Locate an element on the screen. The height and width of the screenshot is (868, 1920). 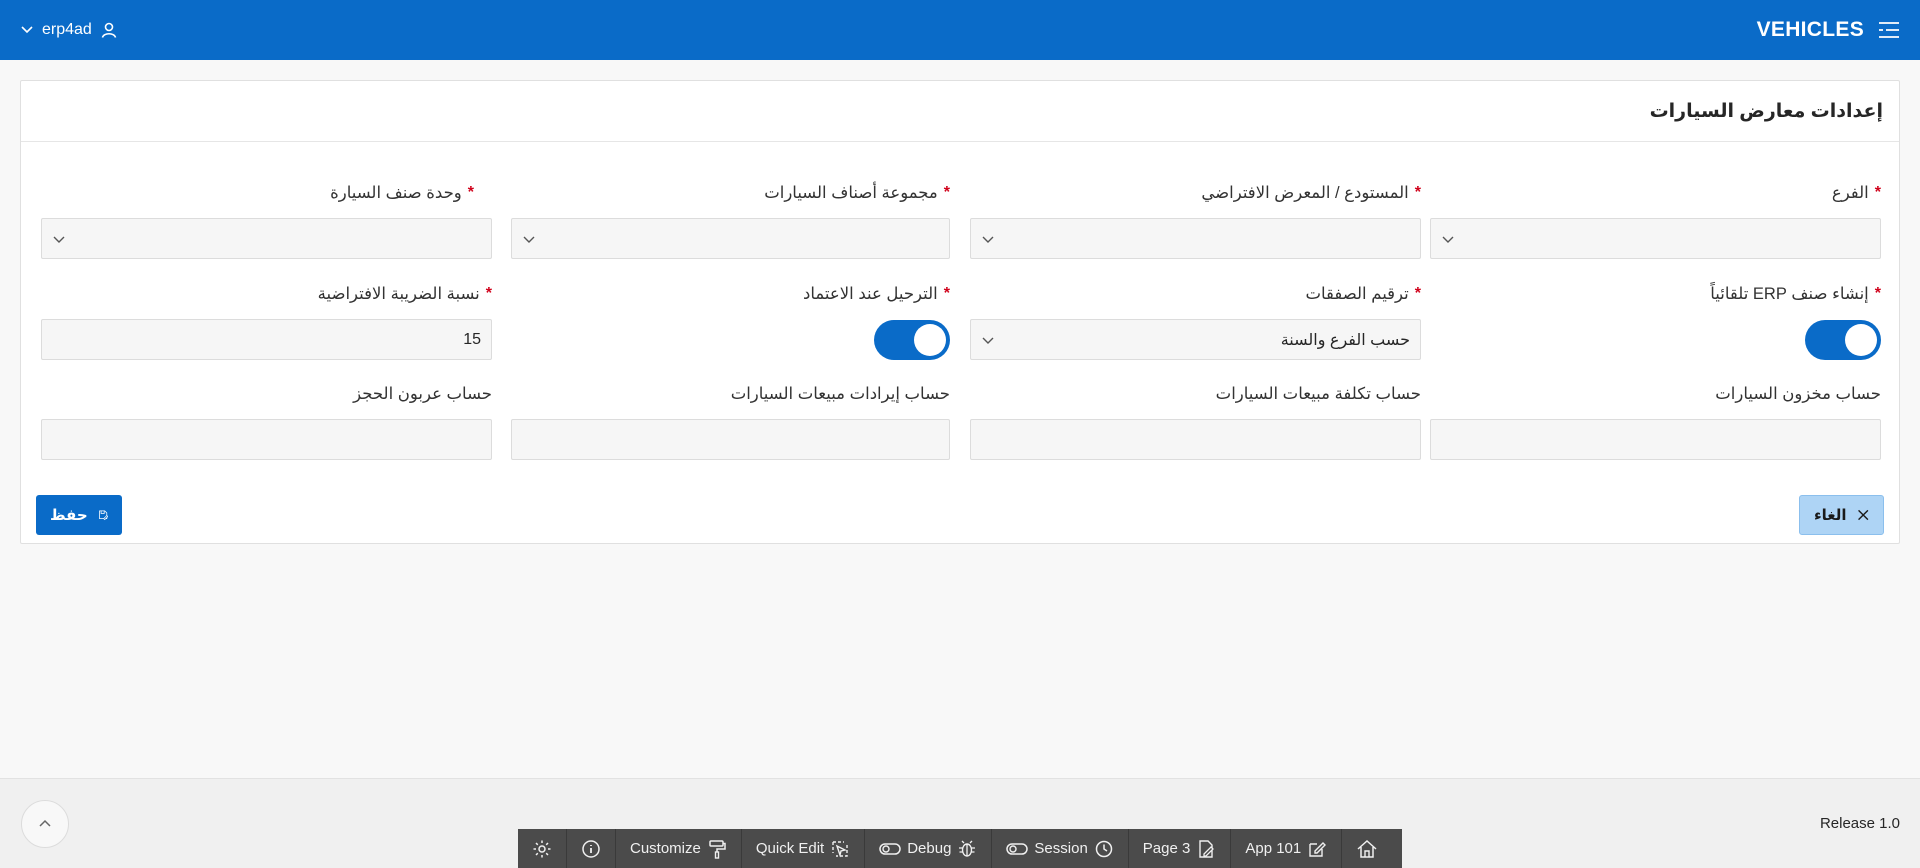
field-car-category-group: * مجموعة أصناف السيارات is located at coordinates (730, 220).